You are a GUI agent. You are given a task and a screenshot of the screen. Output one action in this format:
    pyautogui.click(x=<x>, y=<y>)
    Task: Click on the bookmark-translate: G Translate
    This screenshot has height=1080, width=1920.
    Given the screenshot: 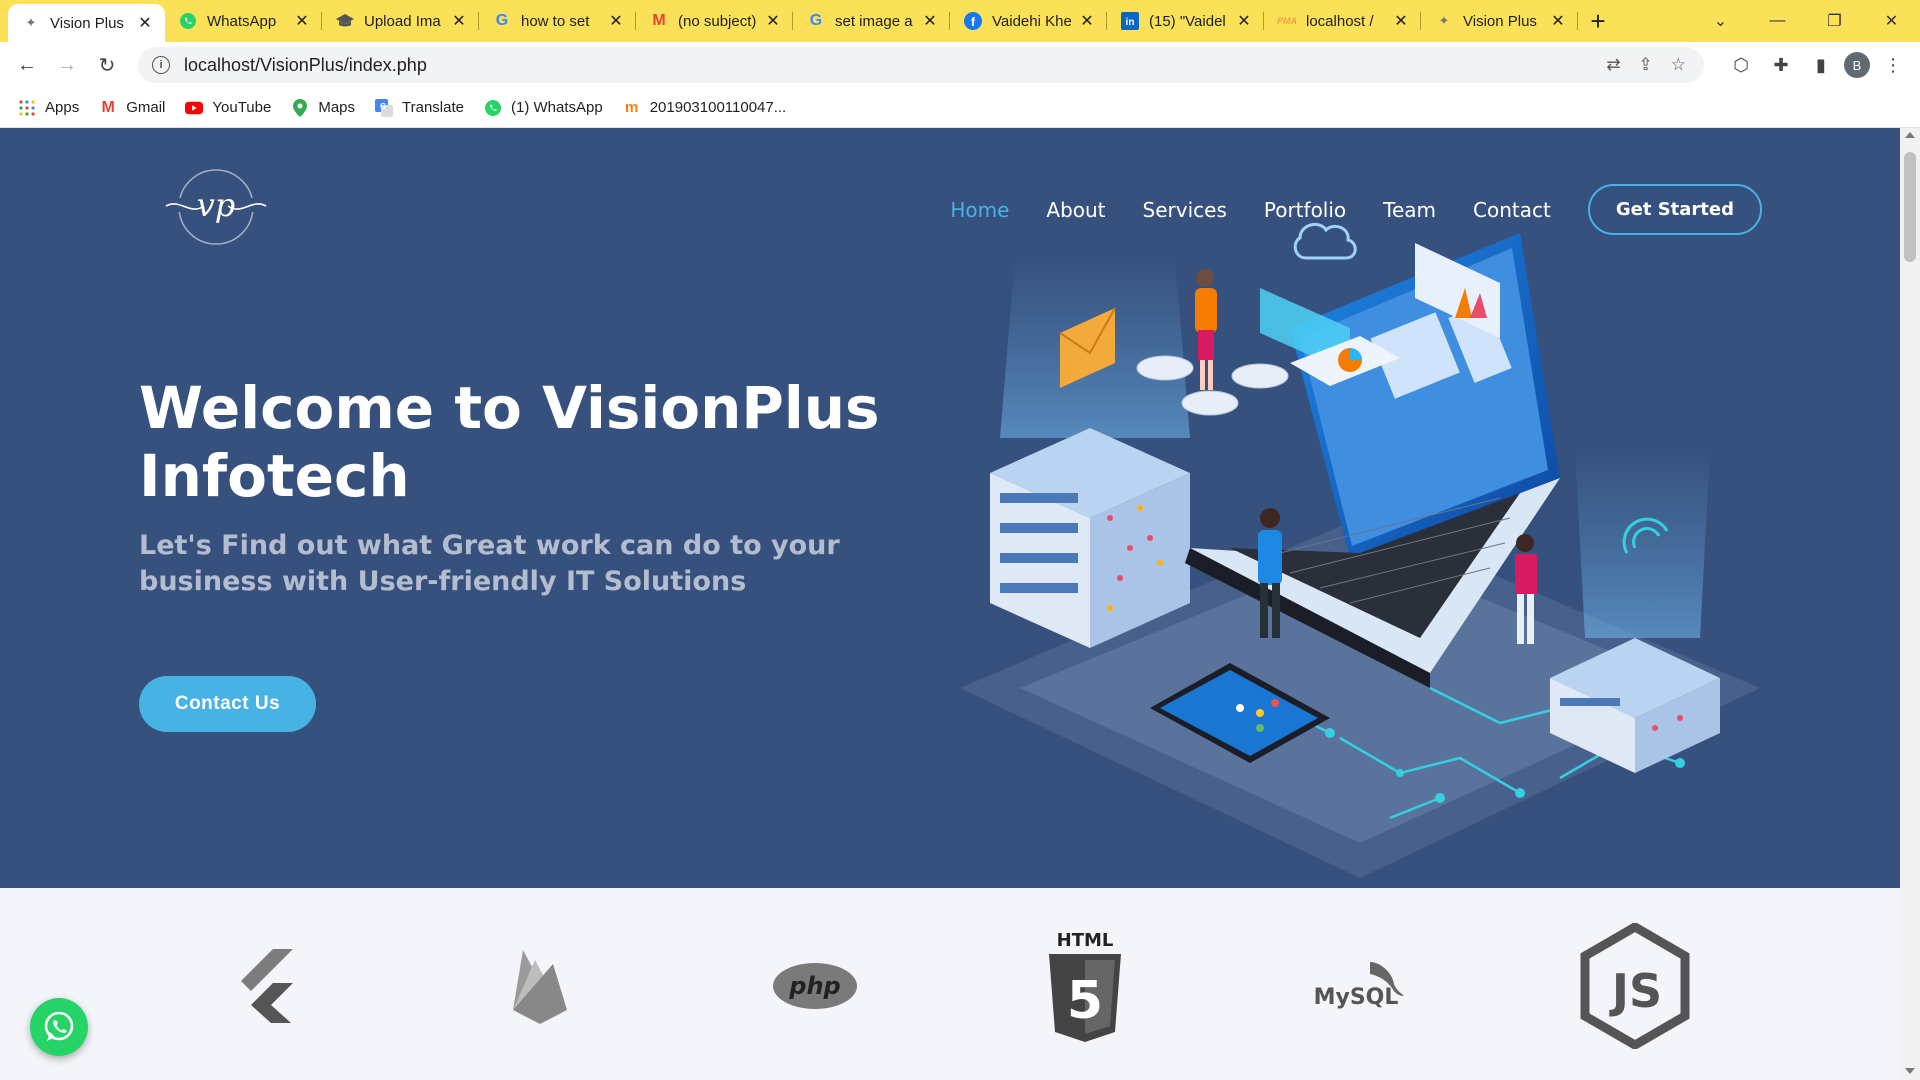 What is the action you would take?
    pyautogui.click(x=419, y=107)
    